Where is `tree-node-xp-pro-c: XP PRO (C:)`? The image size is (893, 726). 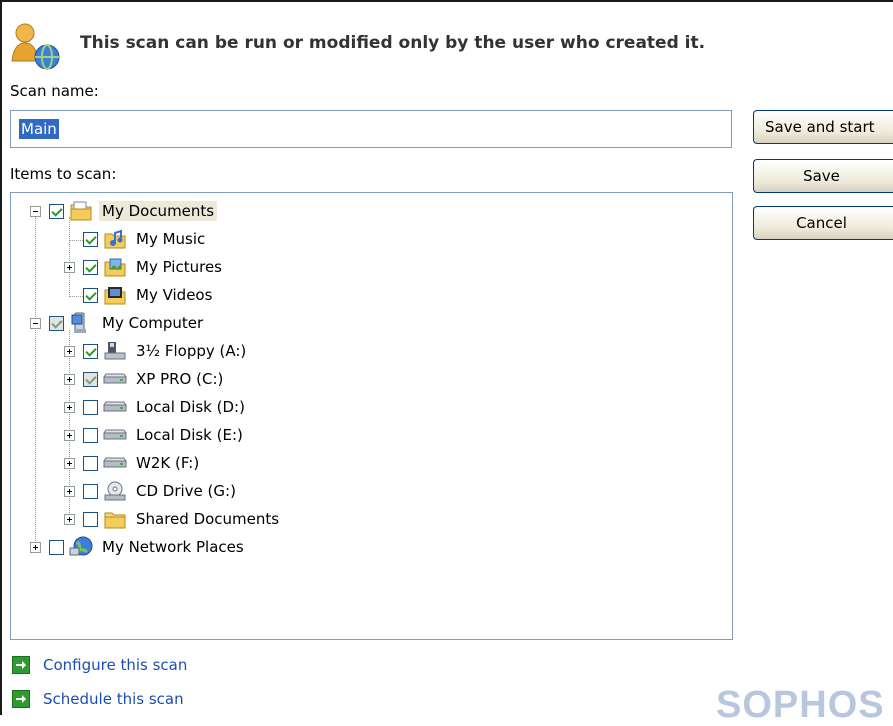 tree-node-xp-pro-c: XP PRO (C:) is located at coordinates (145, 379).